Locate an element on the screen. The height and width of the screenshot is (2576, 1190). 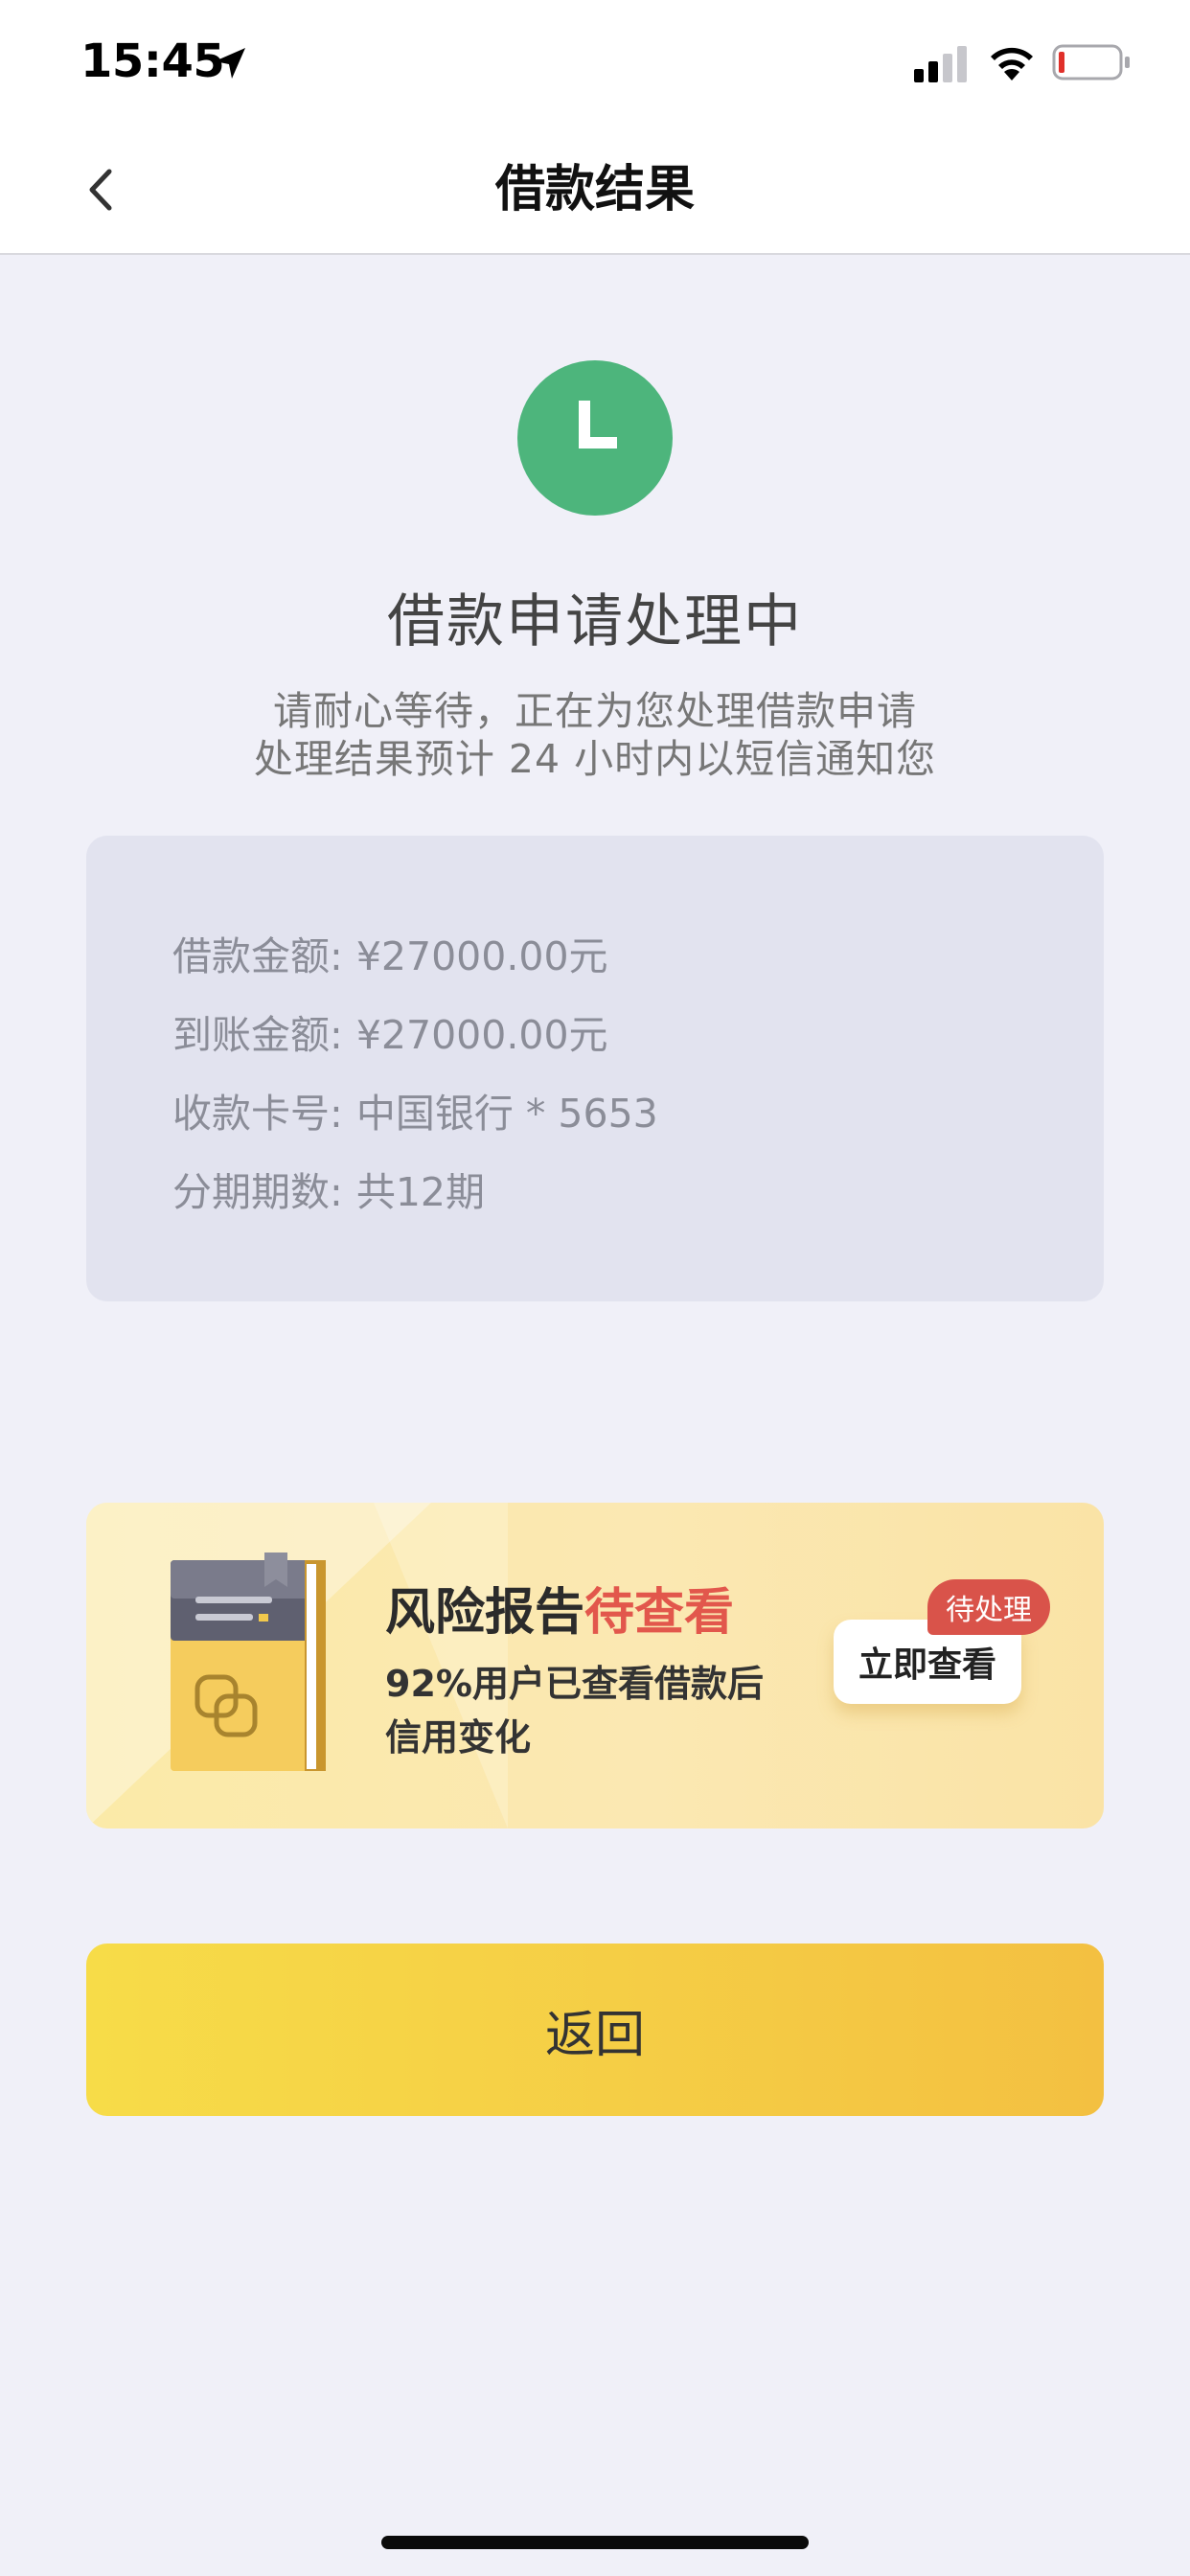
battery-low-icon is located at coordinates (1091, 62).